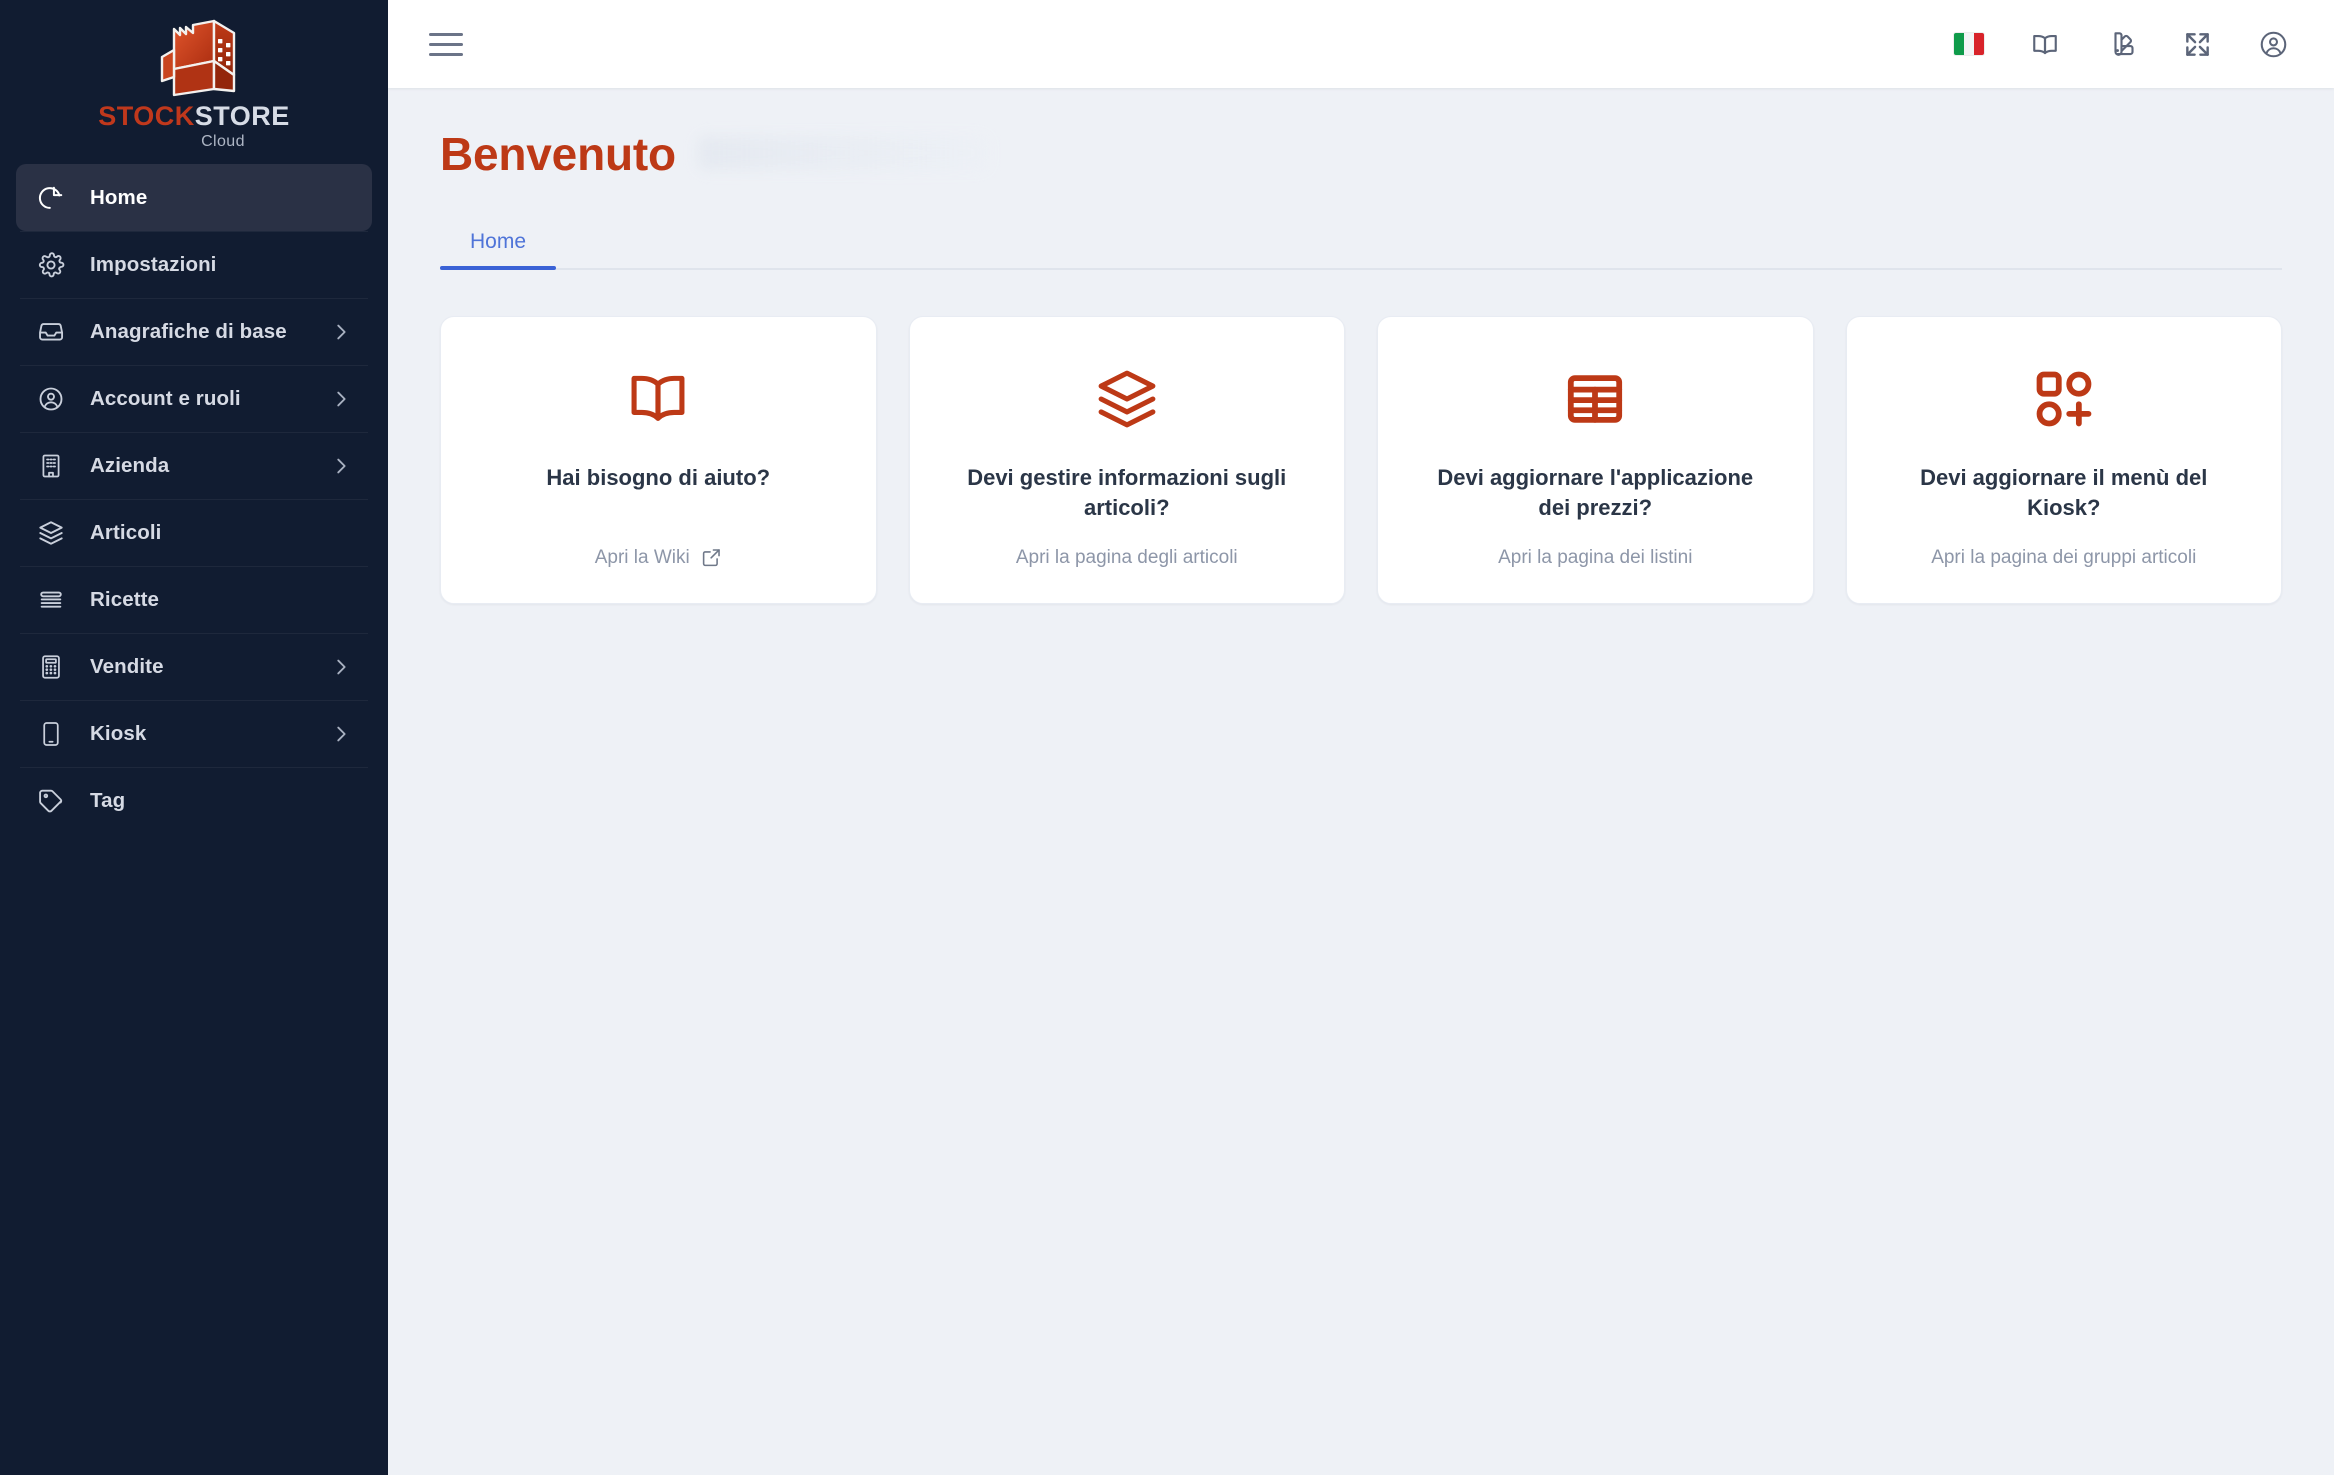 This screenshot has height=1475, width=2334. I want to click on sidebar-item-ricette: Ricette, so click(194, 599).